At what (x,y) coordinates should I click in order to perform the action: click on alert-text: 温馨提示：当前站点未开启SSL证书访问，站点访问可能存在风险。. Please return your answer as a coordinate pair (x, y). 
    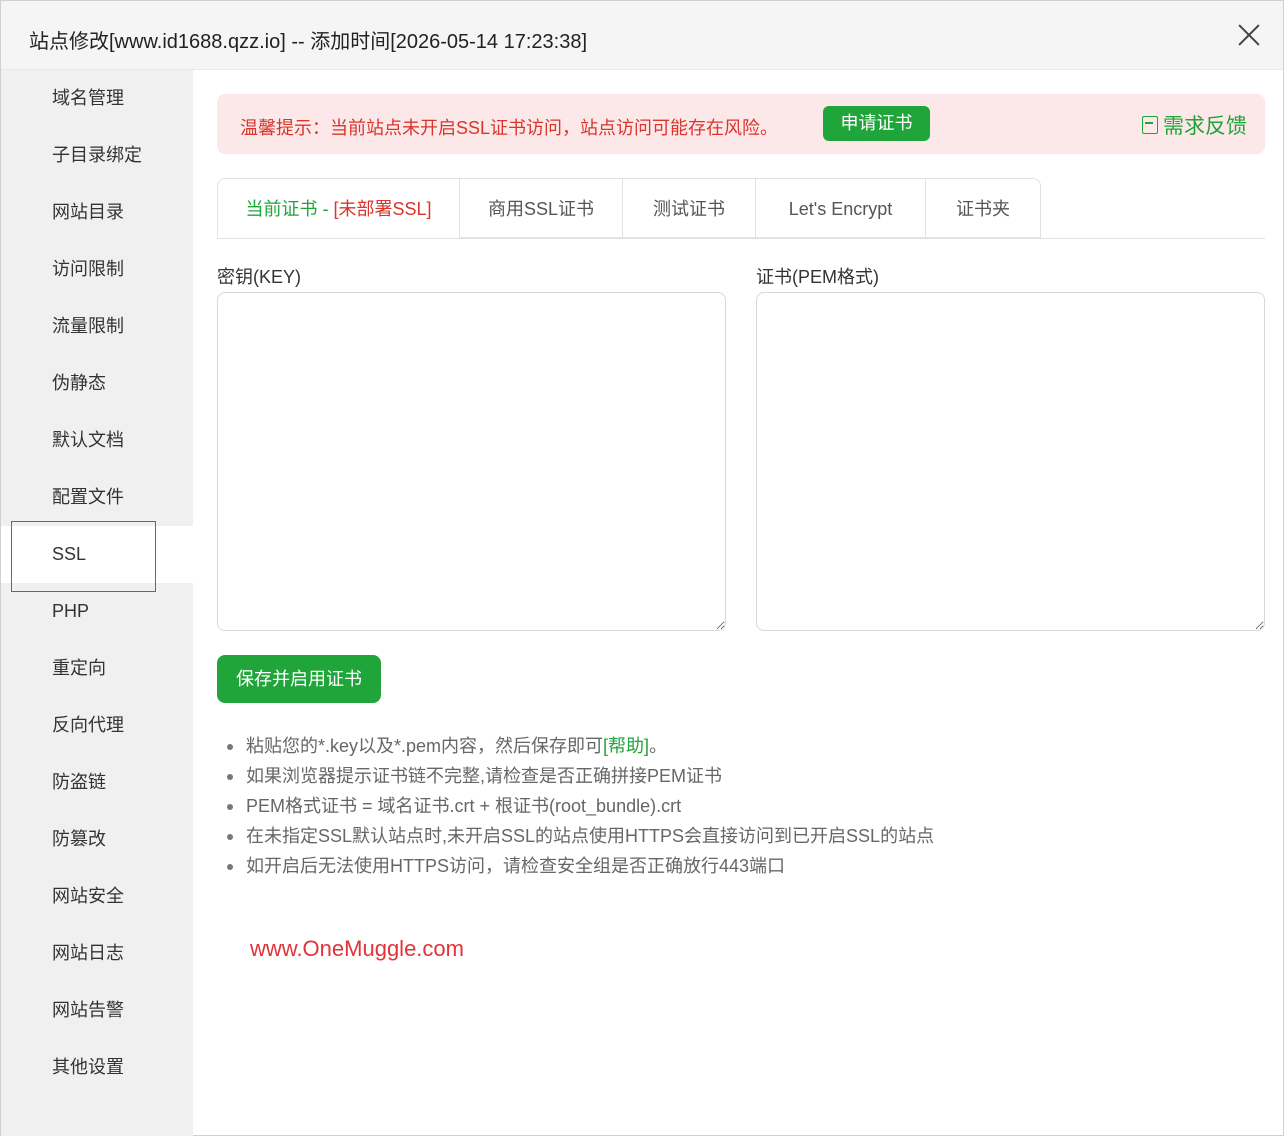
    Looking at the image, I should click on (509, 128).